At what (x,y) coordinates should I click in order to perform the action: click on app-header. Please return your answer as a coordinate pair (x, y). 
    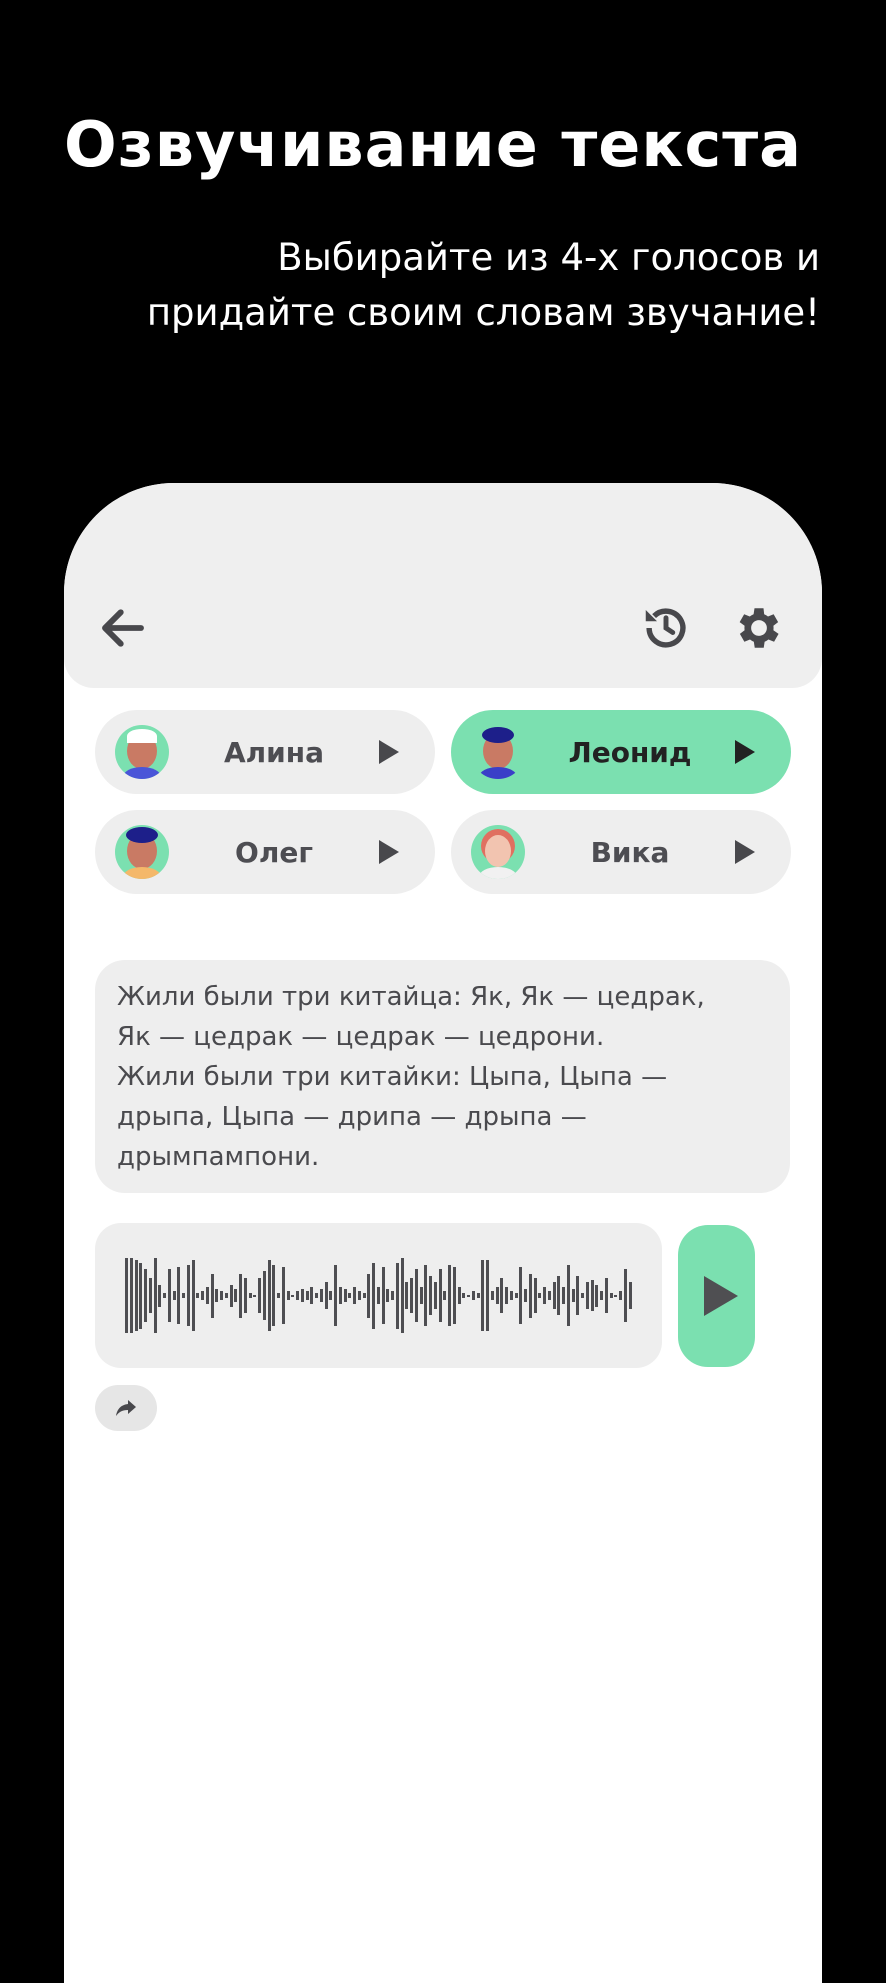
    Looking at the image, I should click on (443, 585).